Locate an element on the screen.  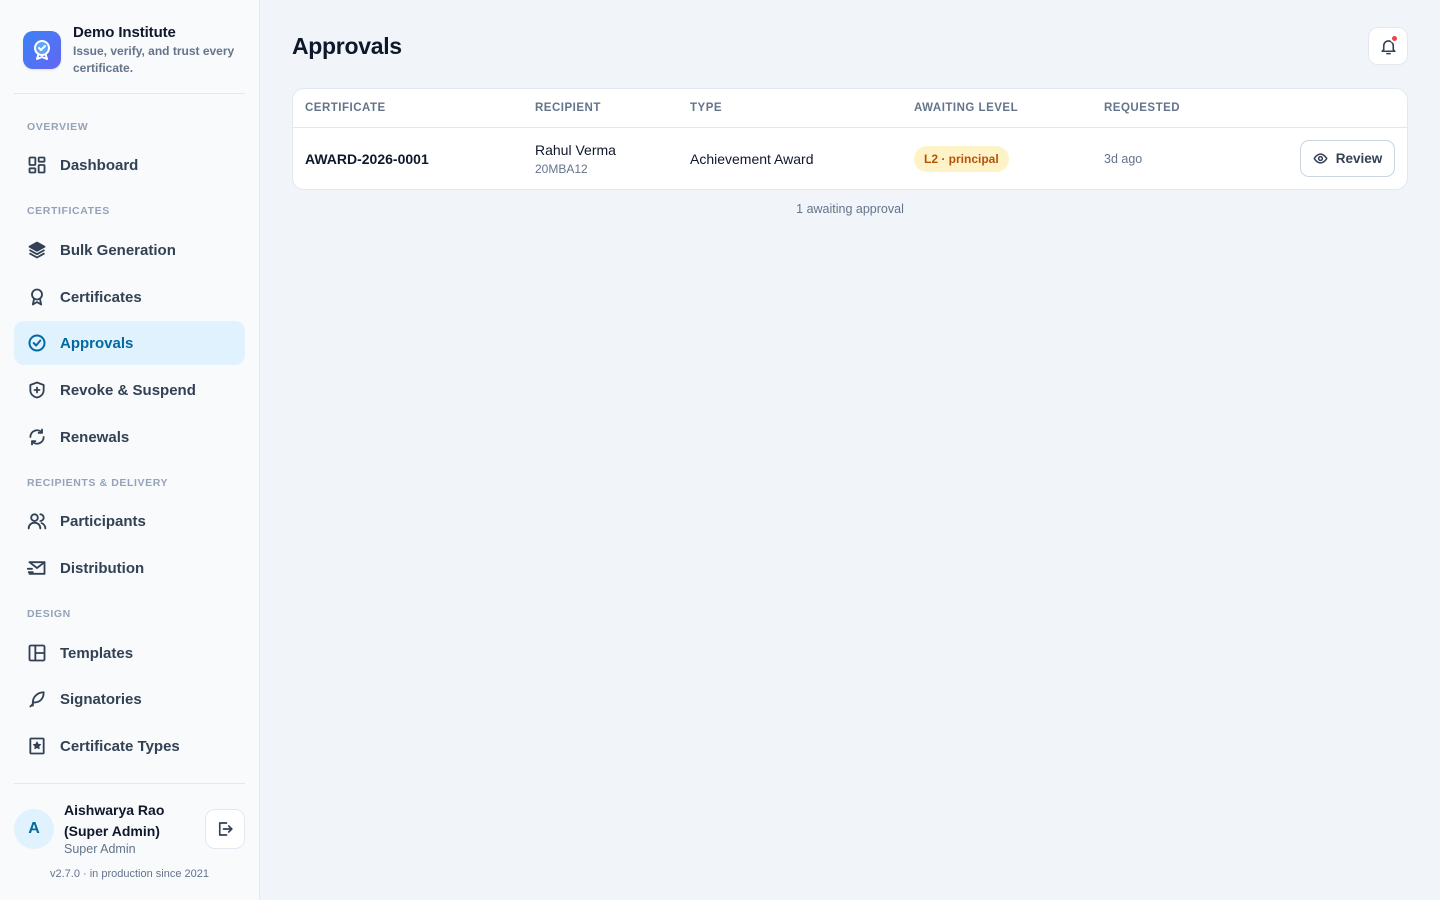
user-role: Super Admin is located at coordinates (100, 849).